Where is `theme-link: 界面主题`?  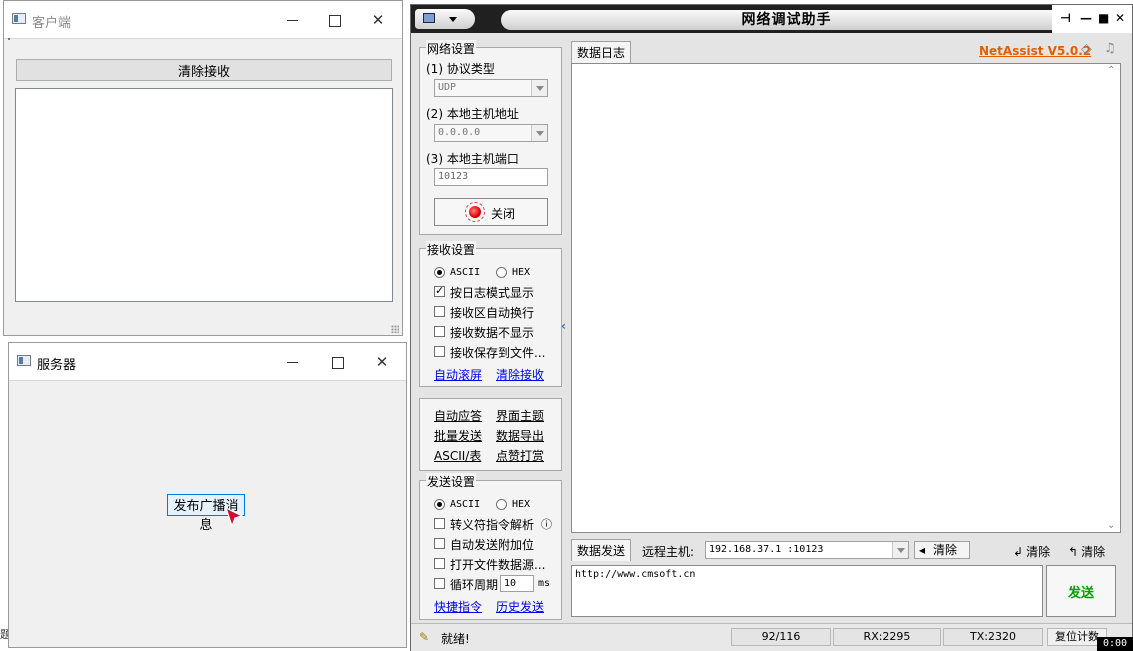
theme-link: 界面主题 is located at coordinates (520, 415).